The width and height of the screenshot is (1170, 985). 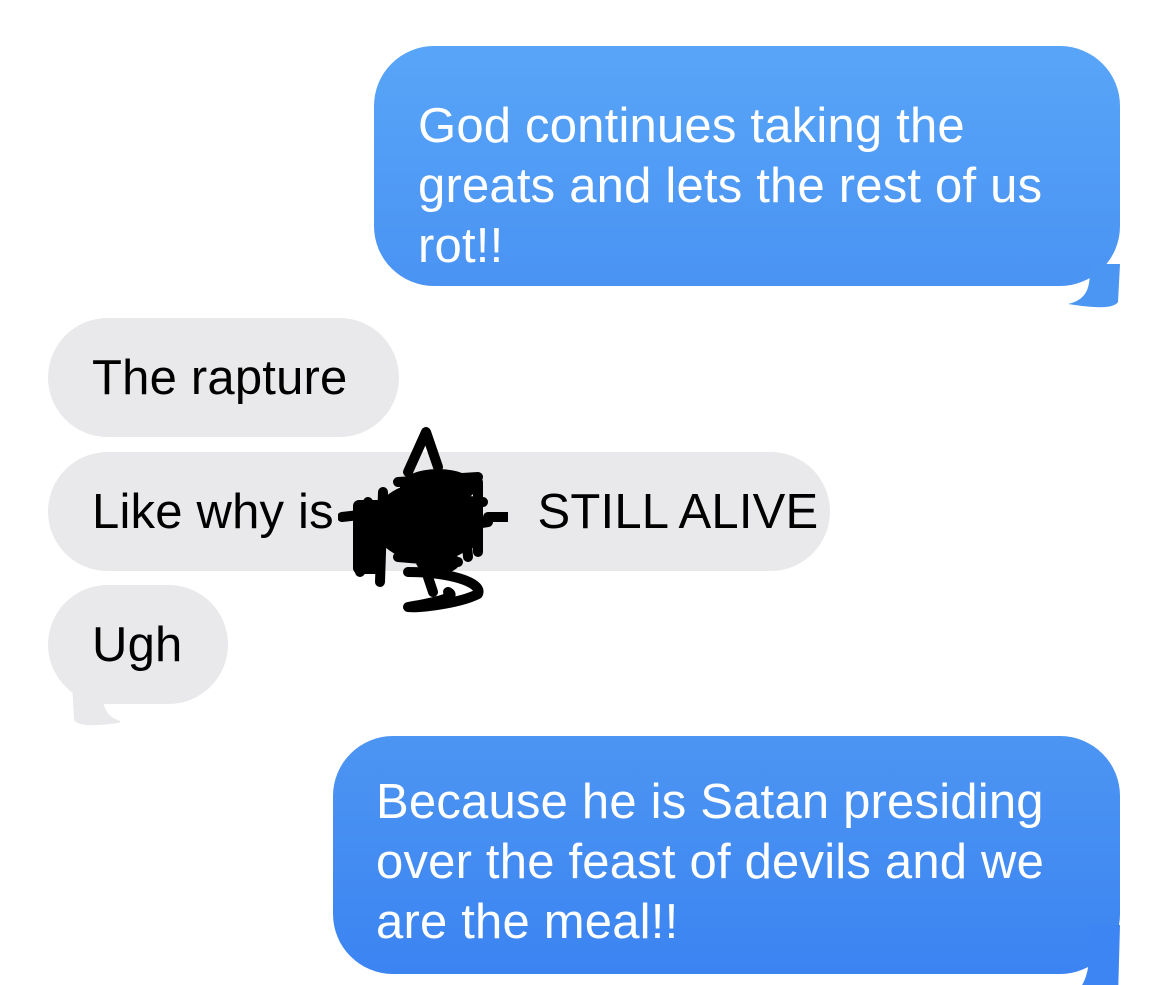 What do you see at coordinates (461, 246) in the screenshot?
I see `message-line: rot!!` at bounding box center [461, 246].